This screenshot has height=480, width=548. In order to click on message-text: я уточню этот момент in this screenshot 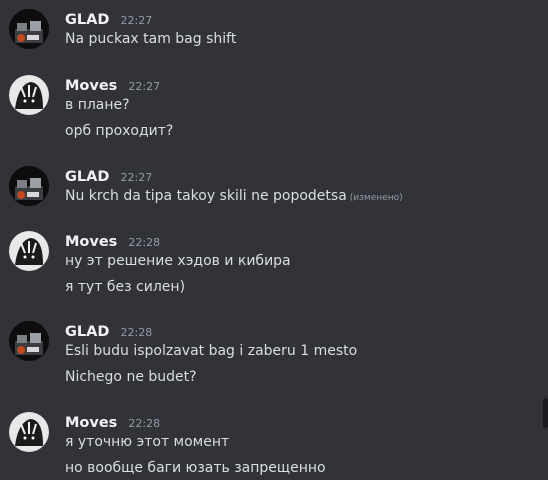, I will do `click(147, 442)`.